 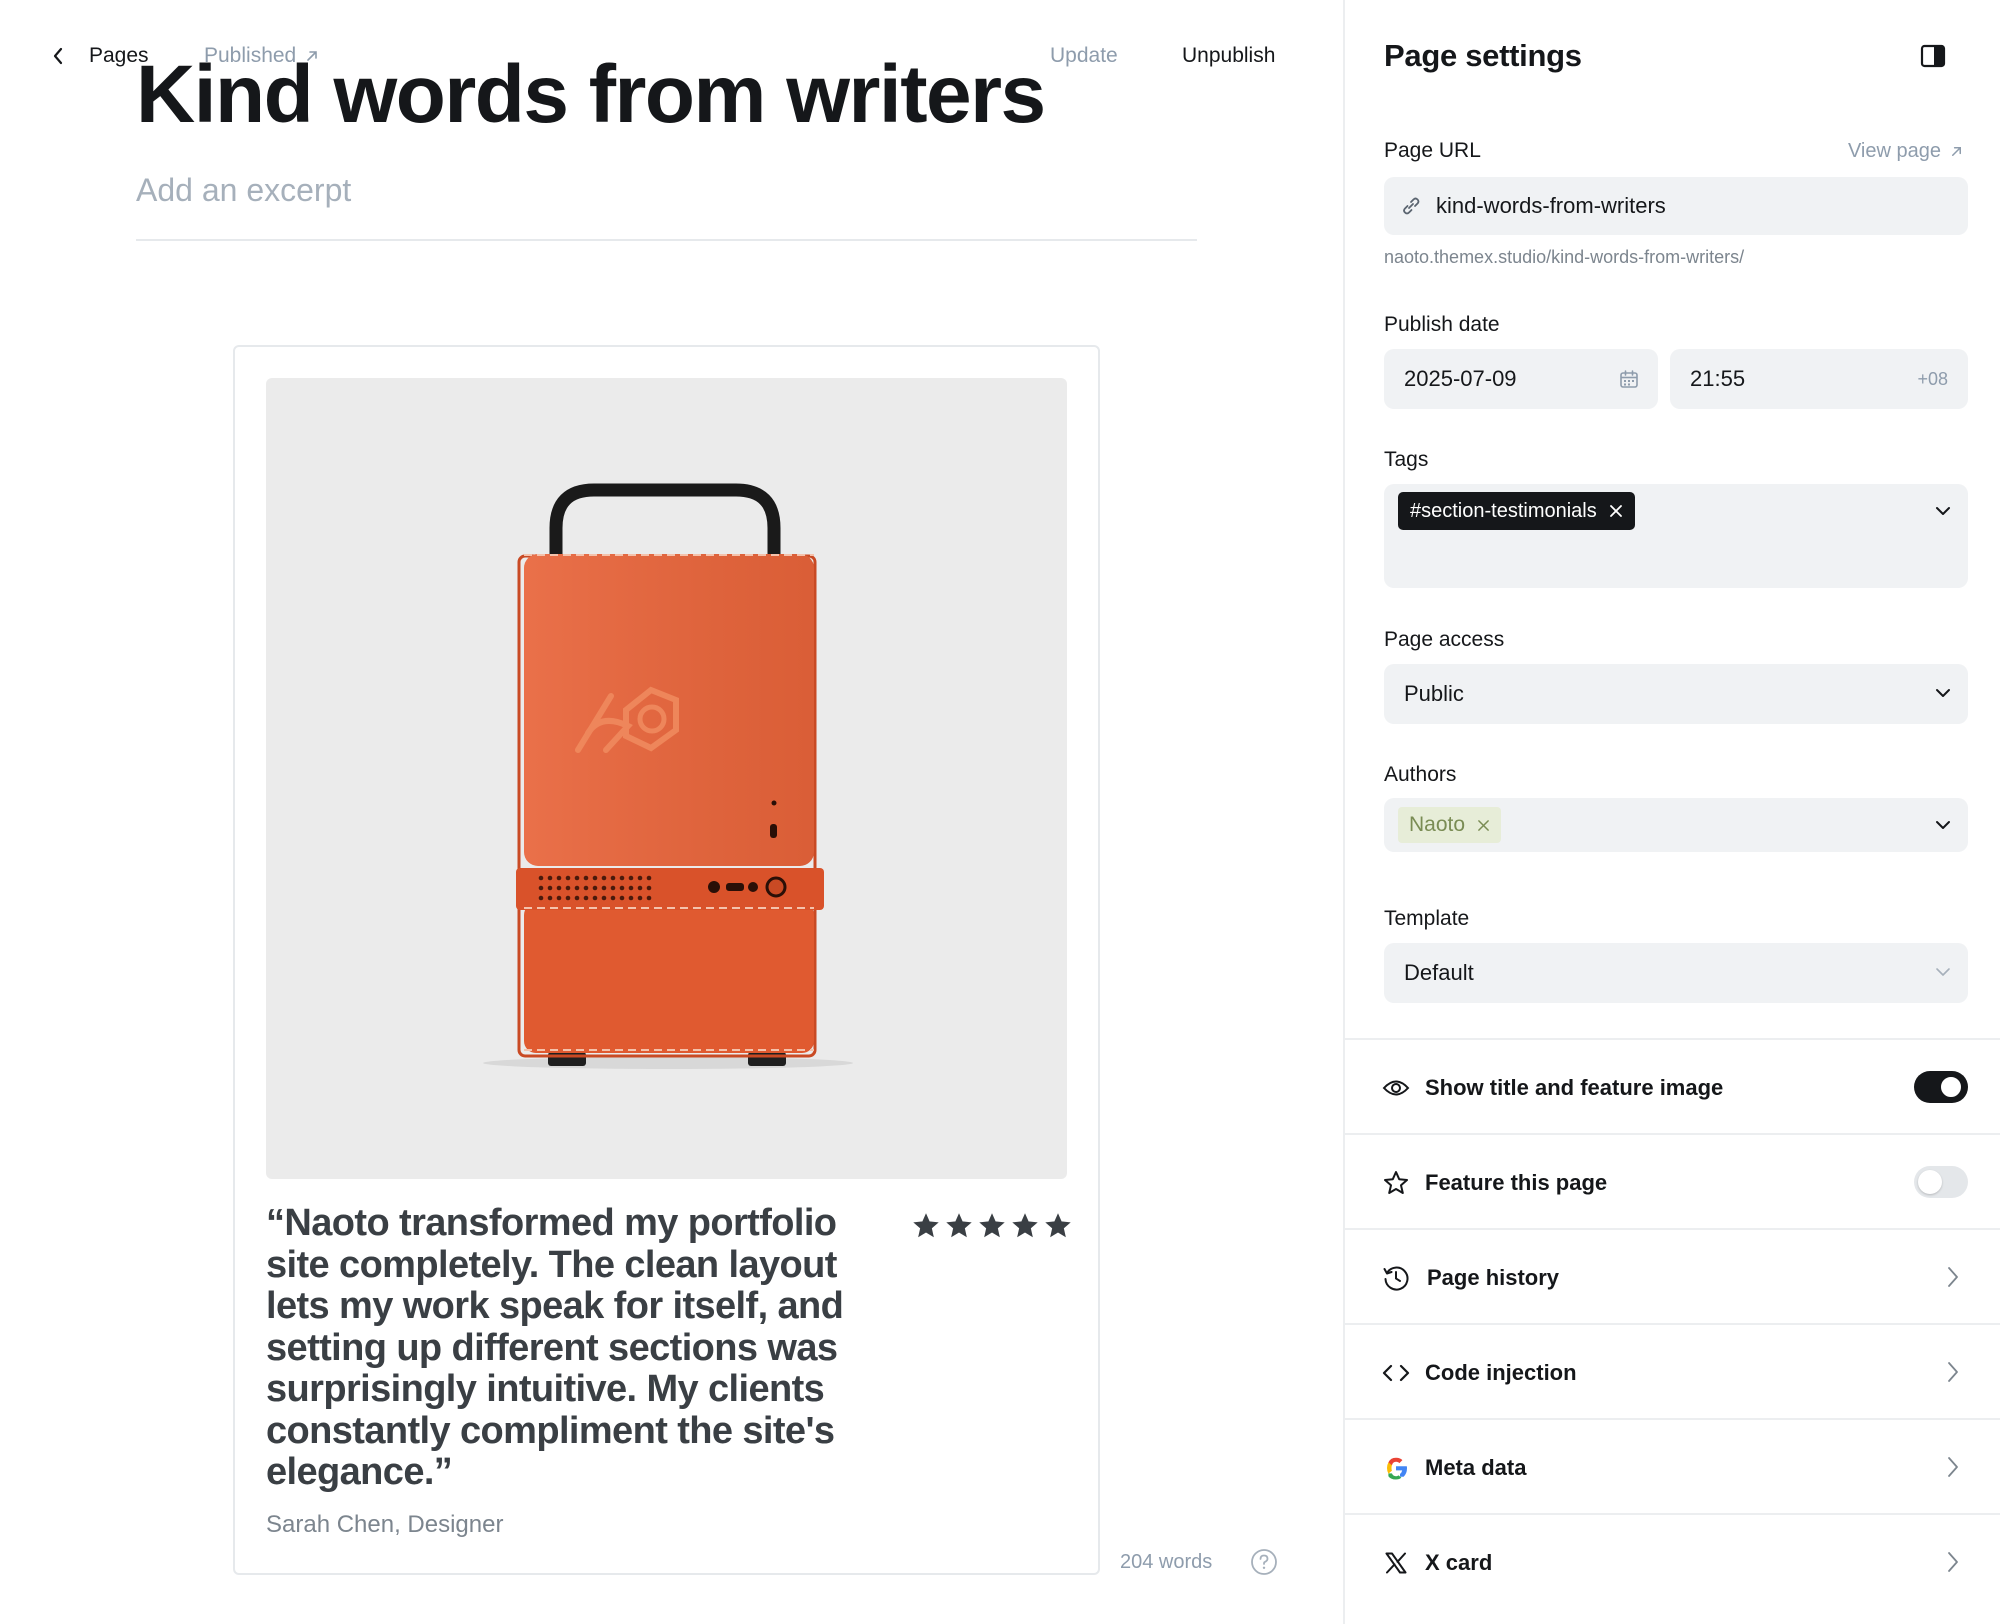 I want to click on page-url-value: kind-words-from-writers, so click(x=1551, y=205).